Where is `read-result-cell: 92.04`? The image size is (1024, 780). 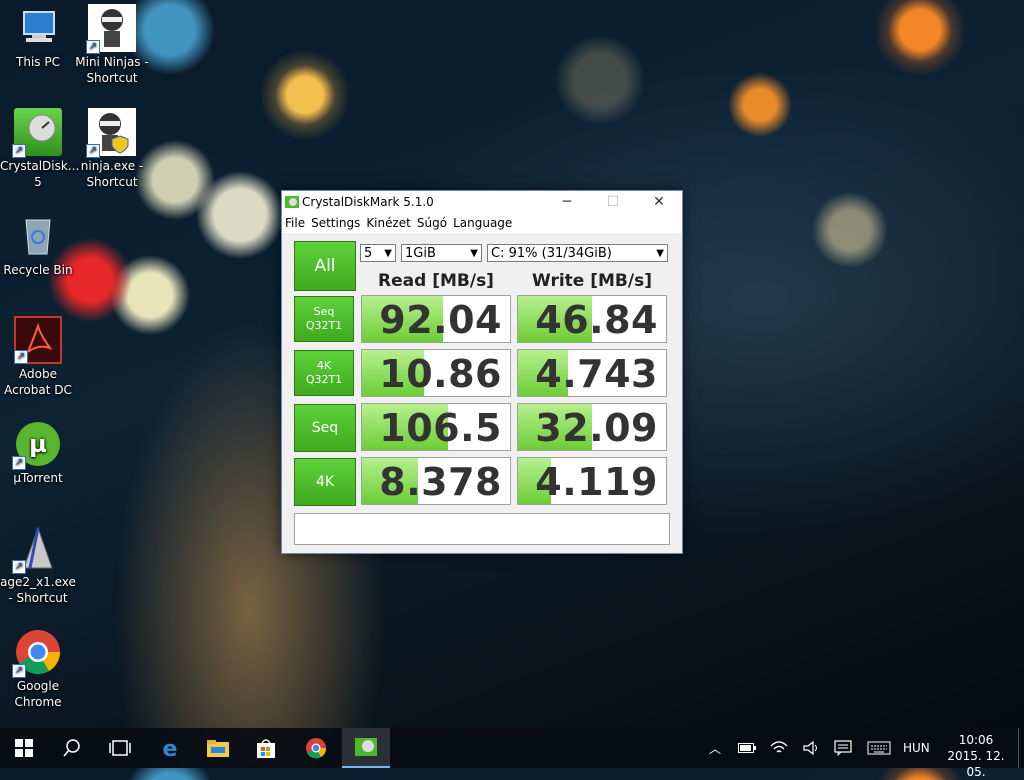 read-result-cell: 92.04 is located at coordinates (436, 319).